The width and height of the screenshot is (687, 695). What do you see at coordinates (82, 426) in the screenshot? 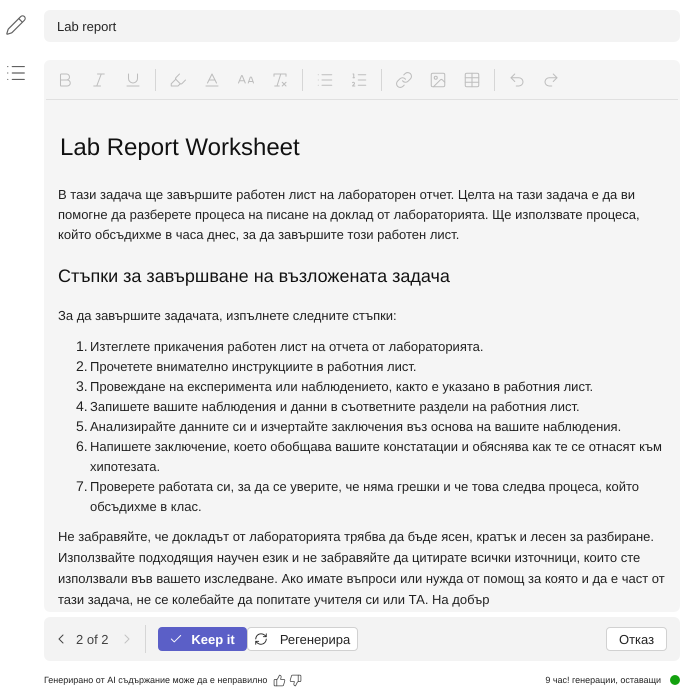
I see `step-number: 5.` at bounding box center [82, 426].